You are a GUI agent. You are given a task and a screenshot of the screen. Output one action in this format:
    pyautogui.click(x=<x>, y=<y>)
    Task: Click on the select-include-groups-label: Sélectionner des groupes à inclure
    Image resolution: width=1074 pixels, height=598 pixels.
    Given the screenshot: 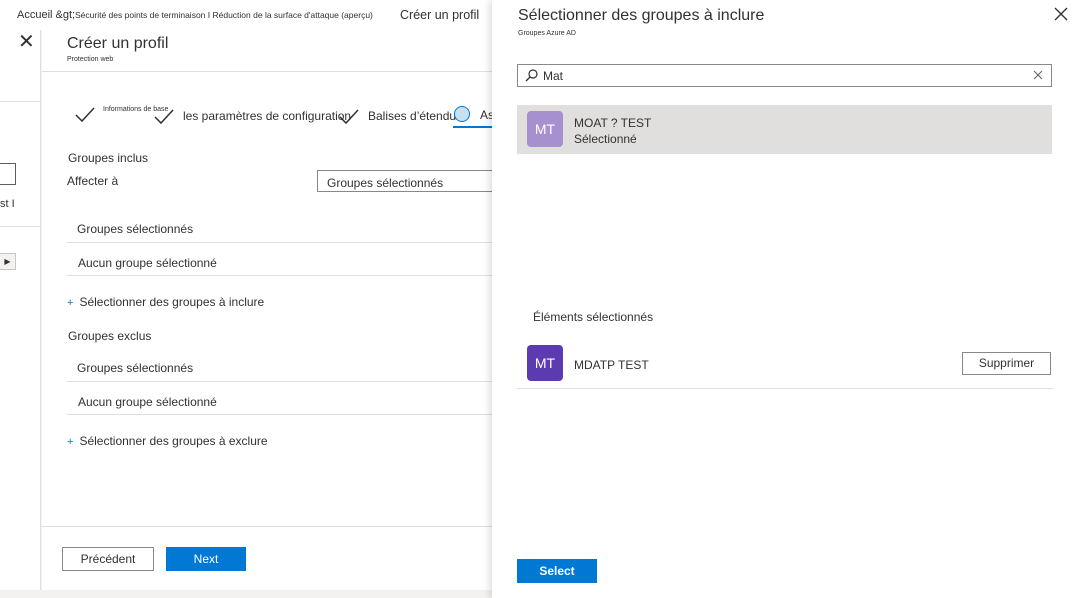 What is the action you would take?
    pyautogui.click(x=172, y=302)
    